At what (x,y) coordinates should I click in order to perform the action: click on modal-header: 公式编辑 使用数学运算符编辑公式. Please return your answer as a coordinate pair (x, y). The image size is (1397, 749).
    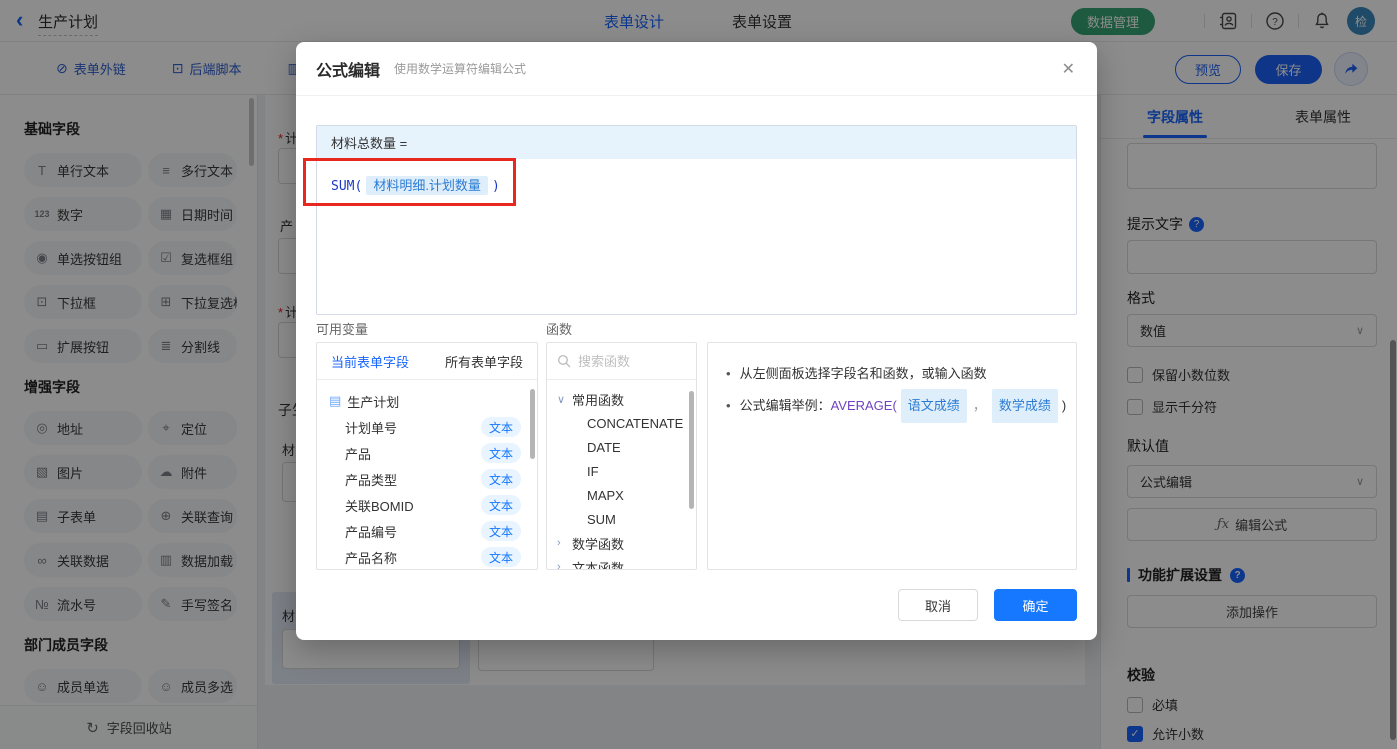
    Looking at the image, I should click on (696, 69).